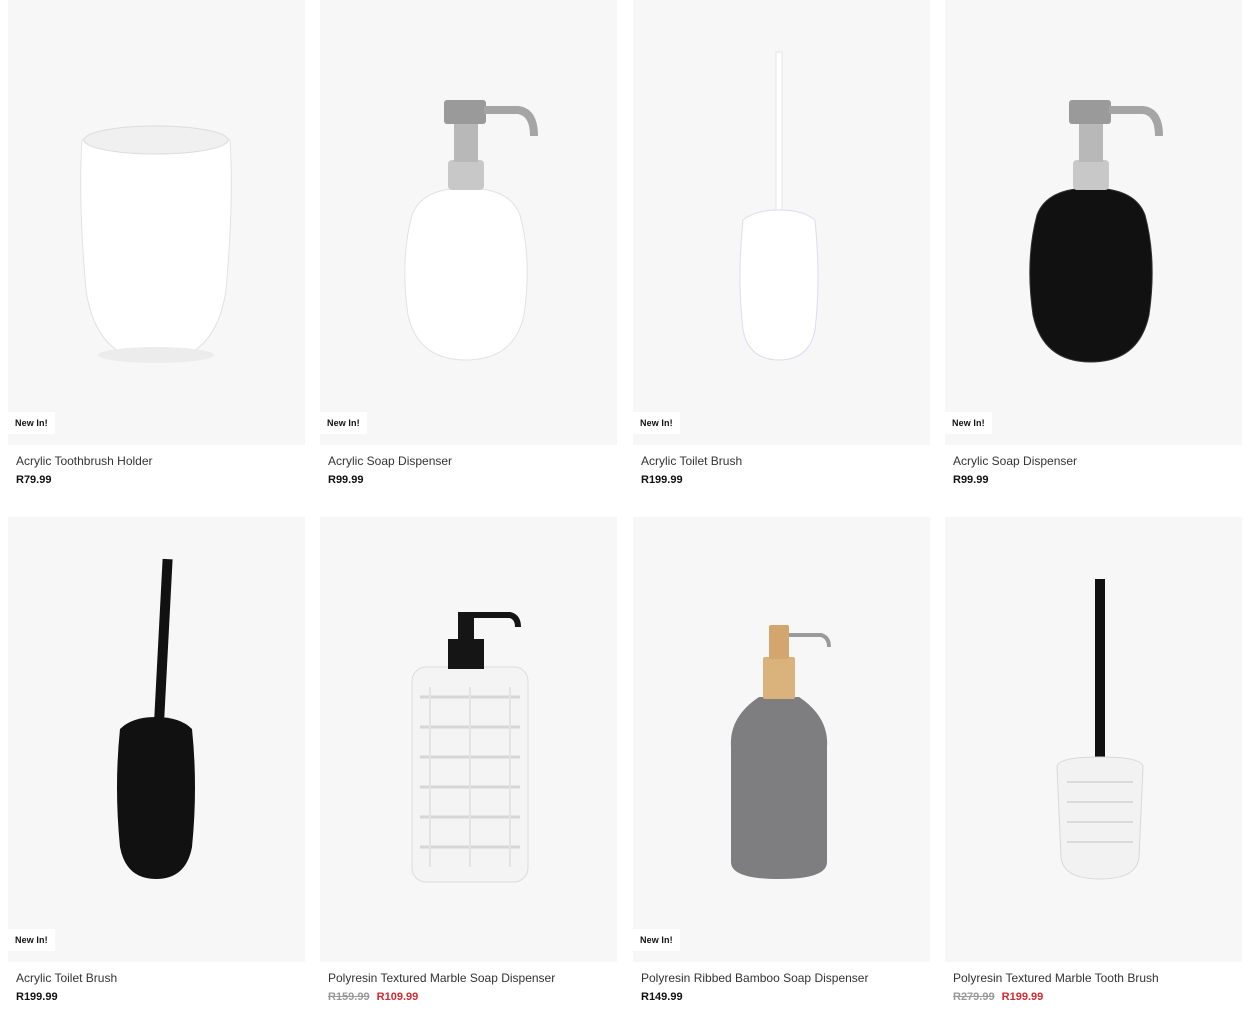 Image resolution: width=1250 pixels, height=1034 pixels. Describe the element at coordinates (779, 206) in the screenshot. I see `white-toilet-brush-icon` at that location.